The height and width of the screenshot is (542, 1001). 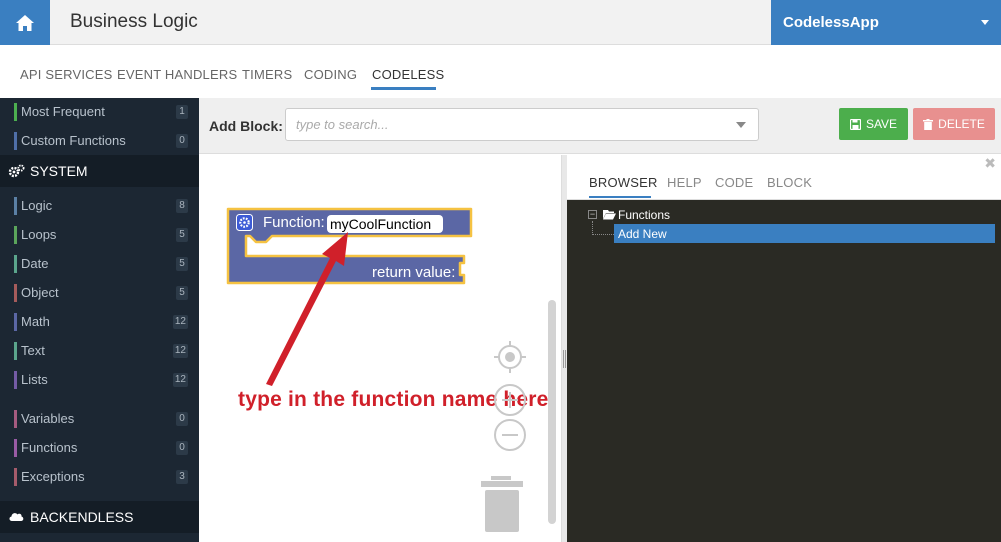 What do you see at coordinates (59, 171) in the screenshot?
I see `sidebar-section-title: SYSTEM` at bounding box center [59, 171].